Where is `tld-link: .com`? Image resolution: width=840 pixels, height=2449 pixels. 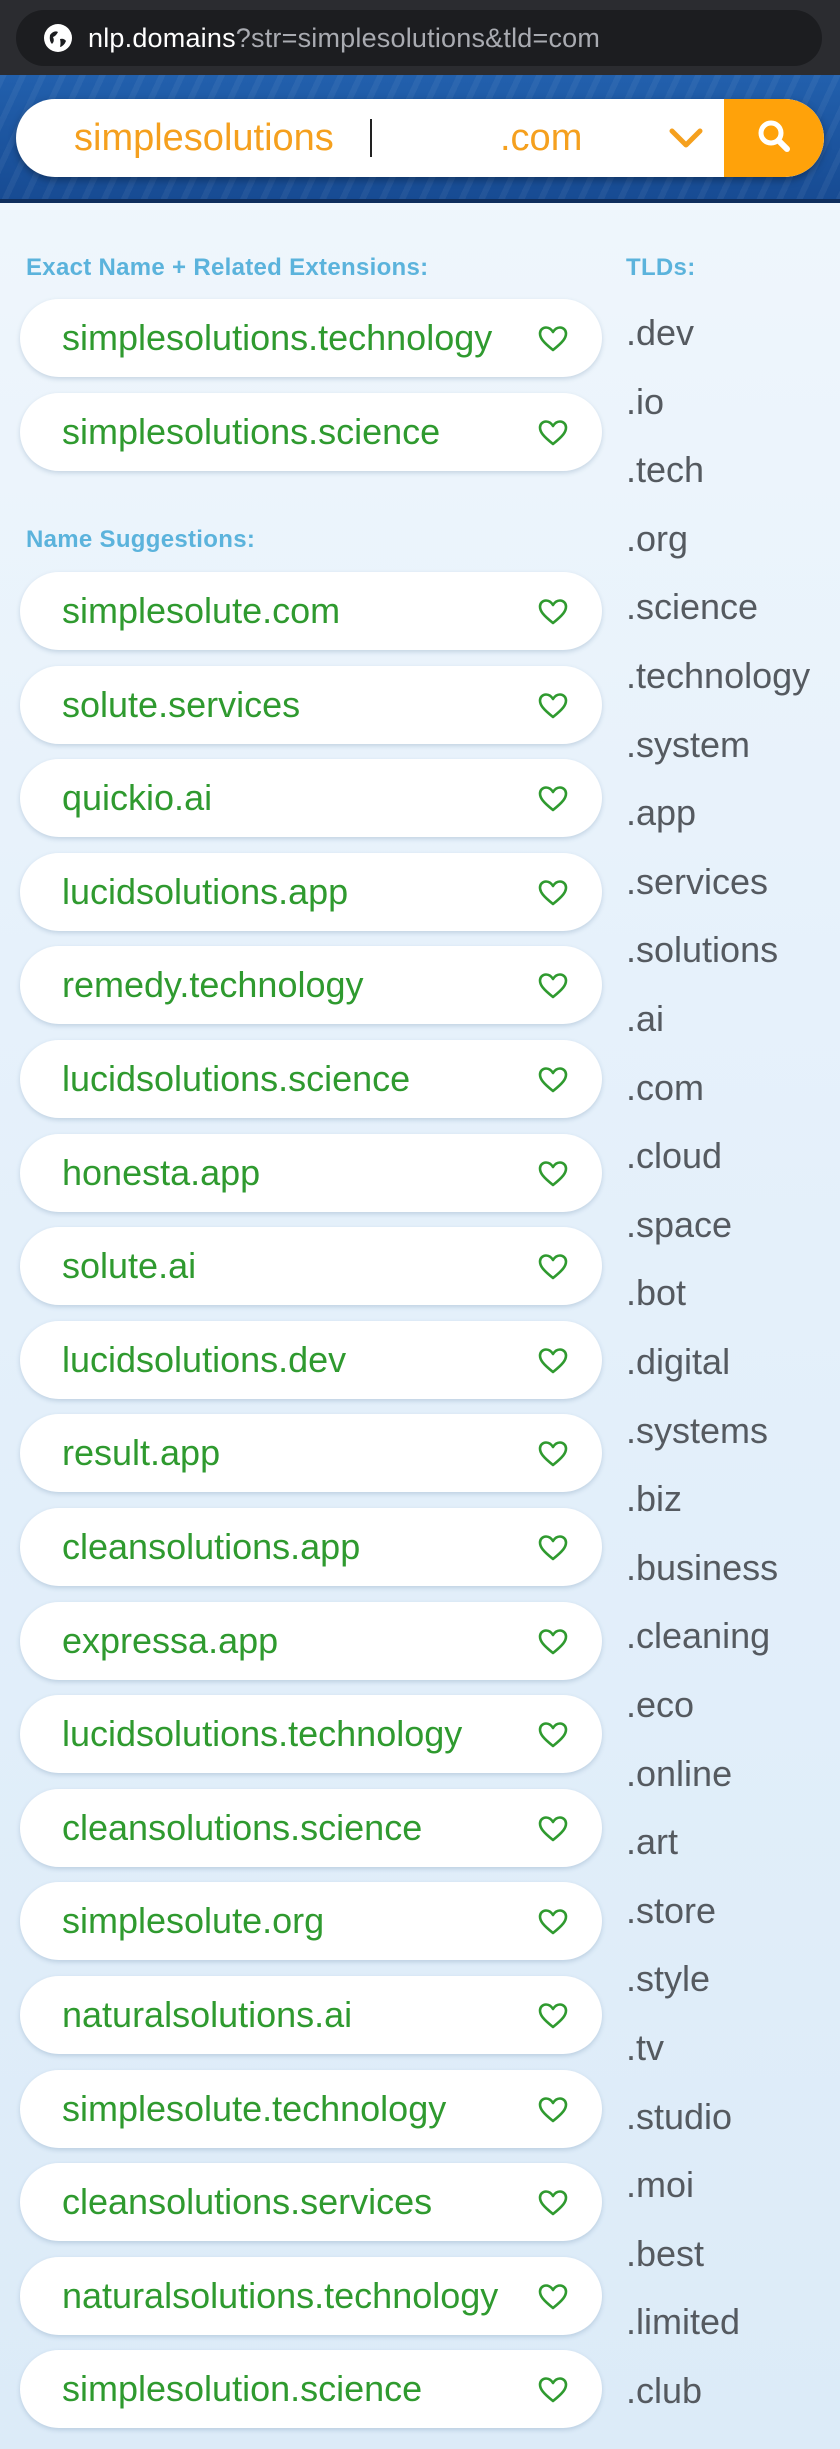
tld-link: .com is located at coordinates (665, 1088).